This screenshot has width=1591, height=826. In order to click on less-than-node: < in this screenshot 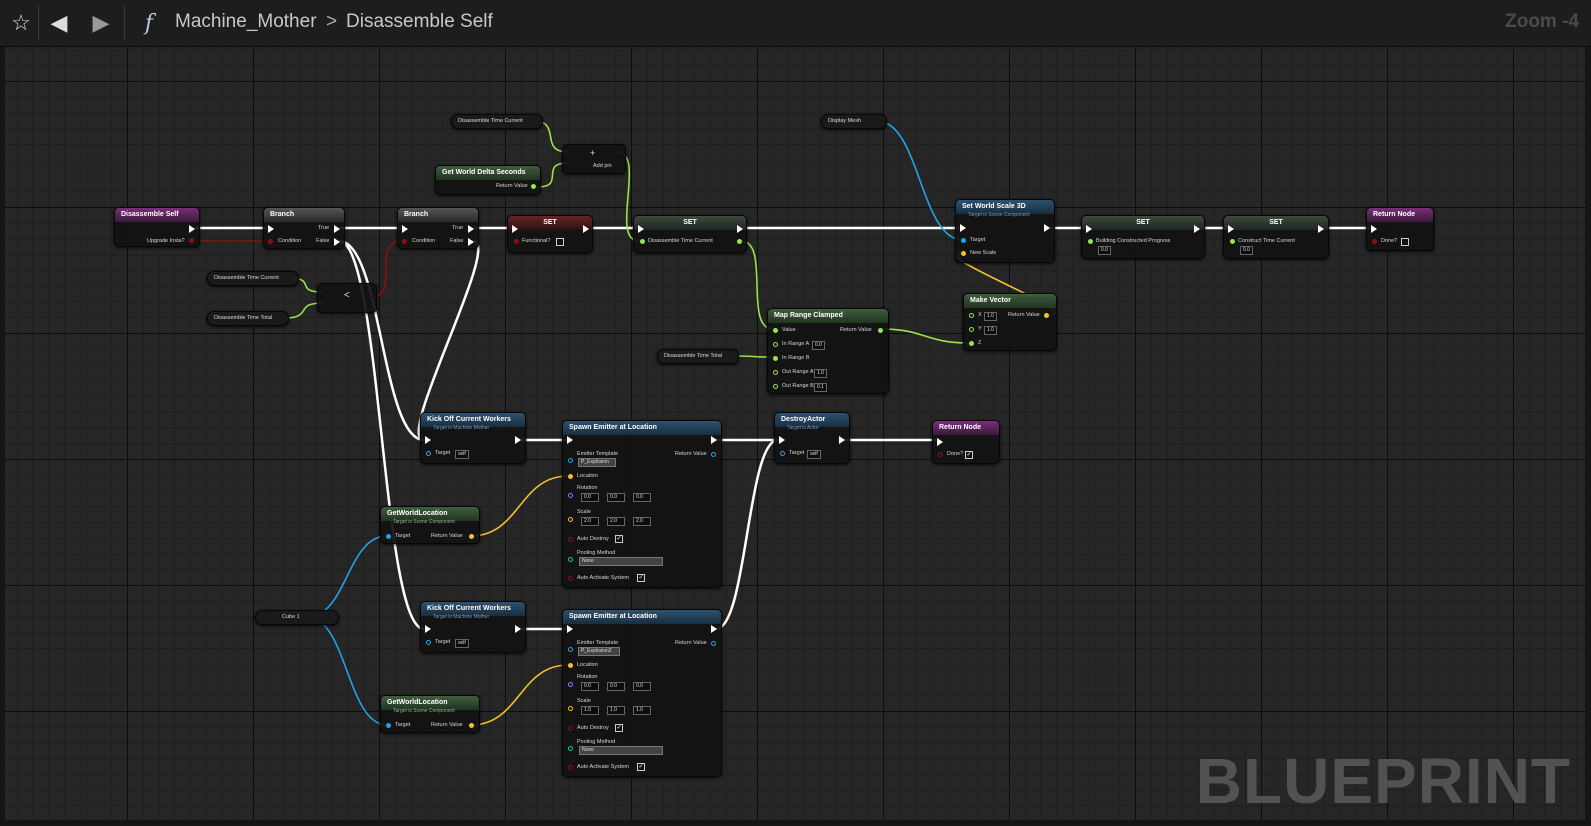, I will do `click(347, 298)`.